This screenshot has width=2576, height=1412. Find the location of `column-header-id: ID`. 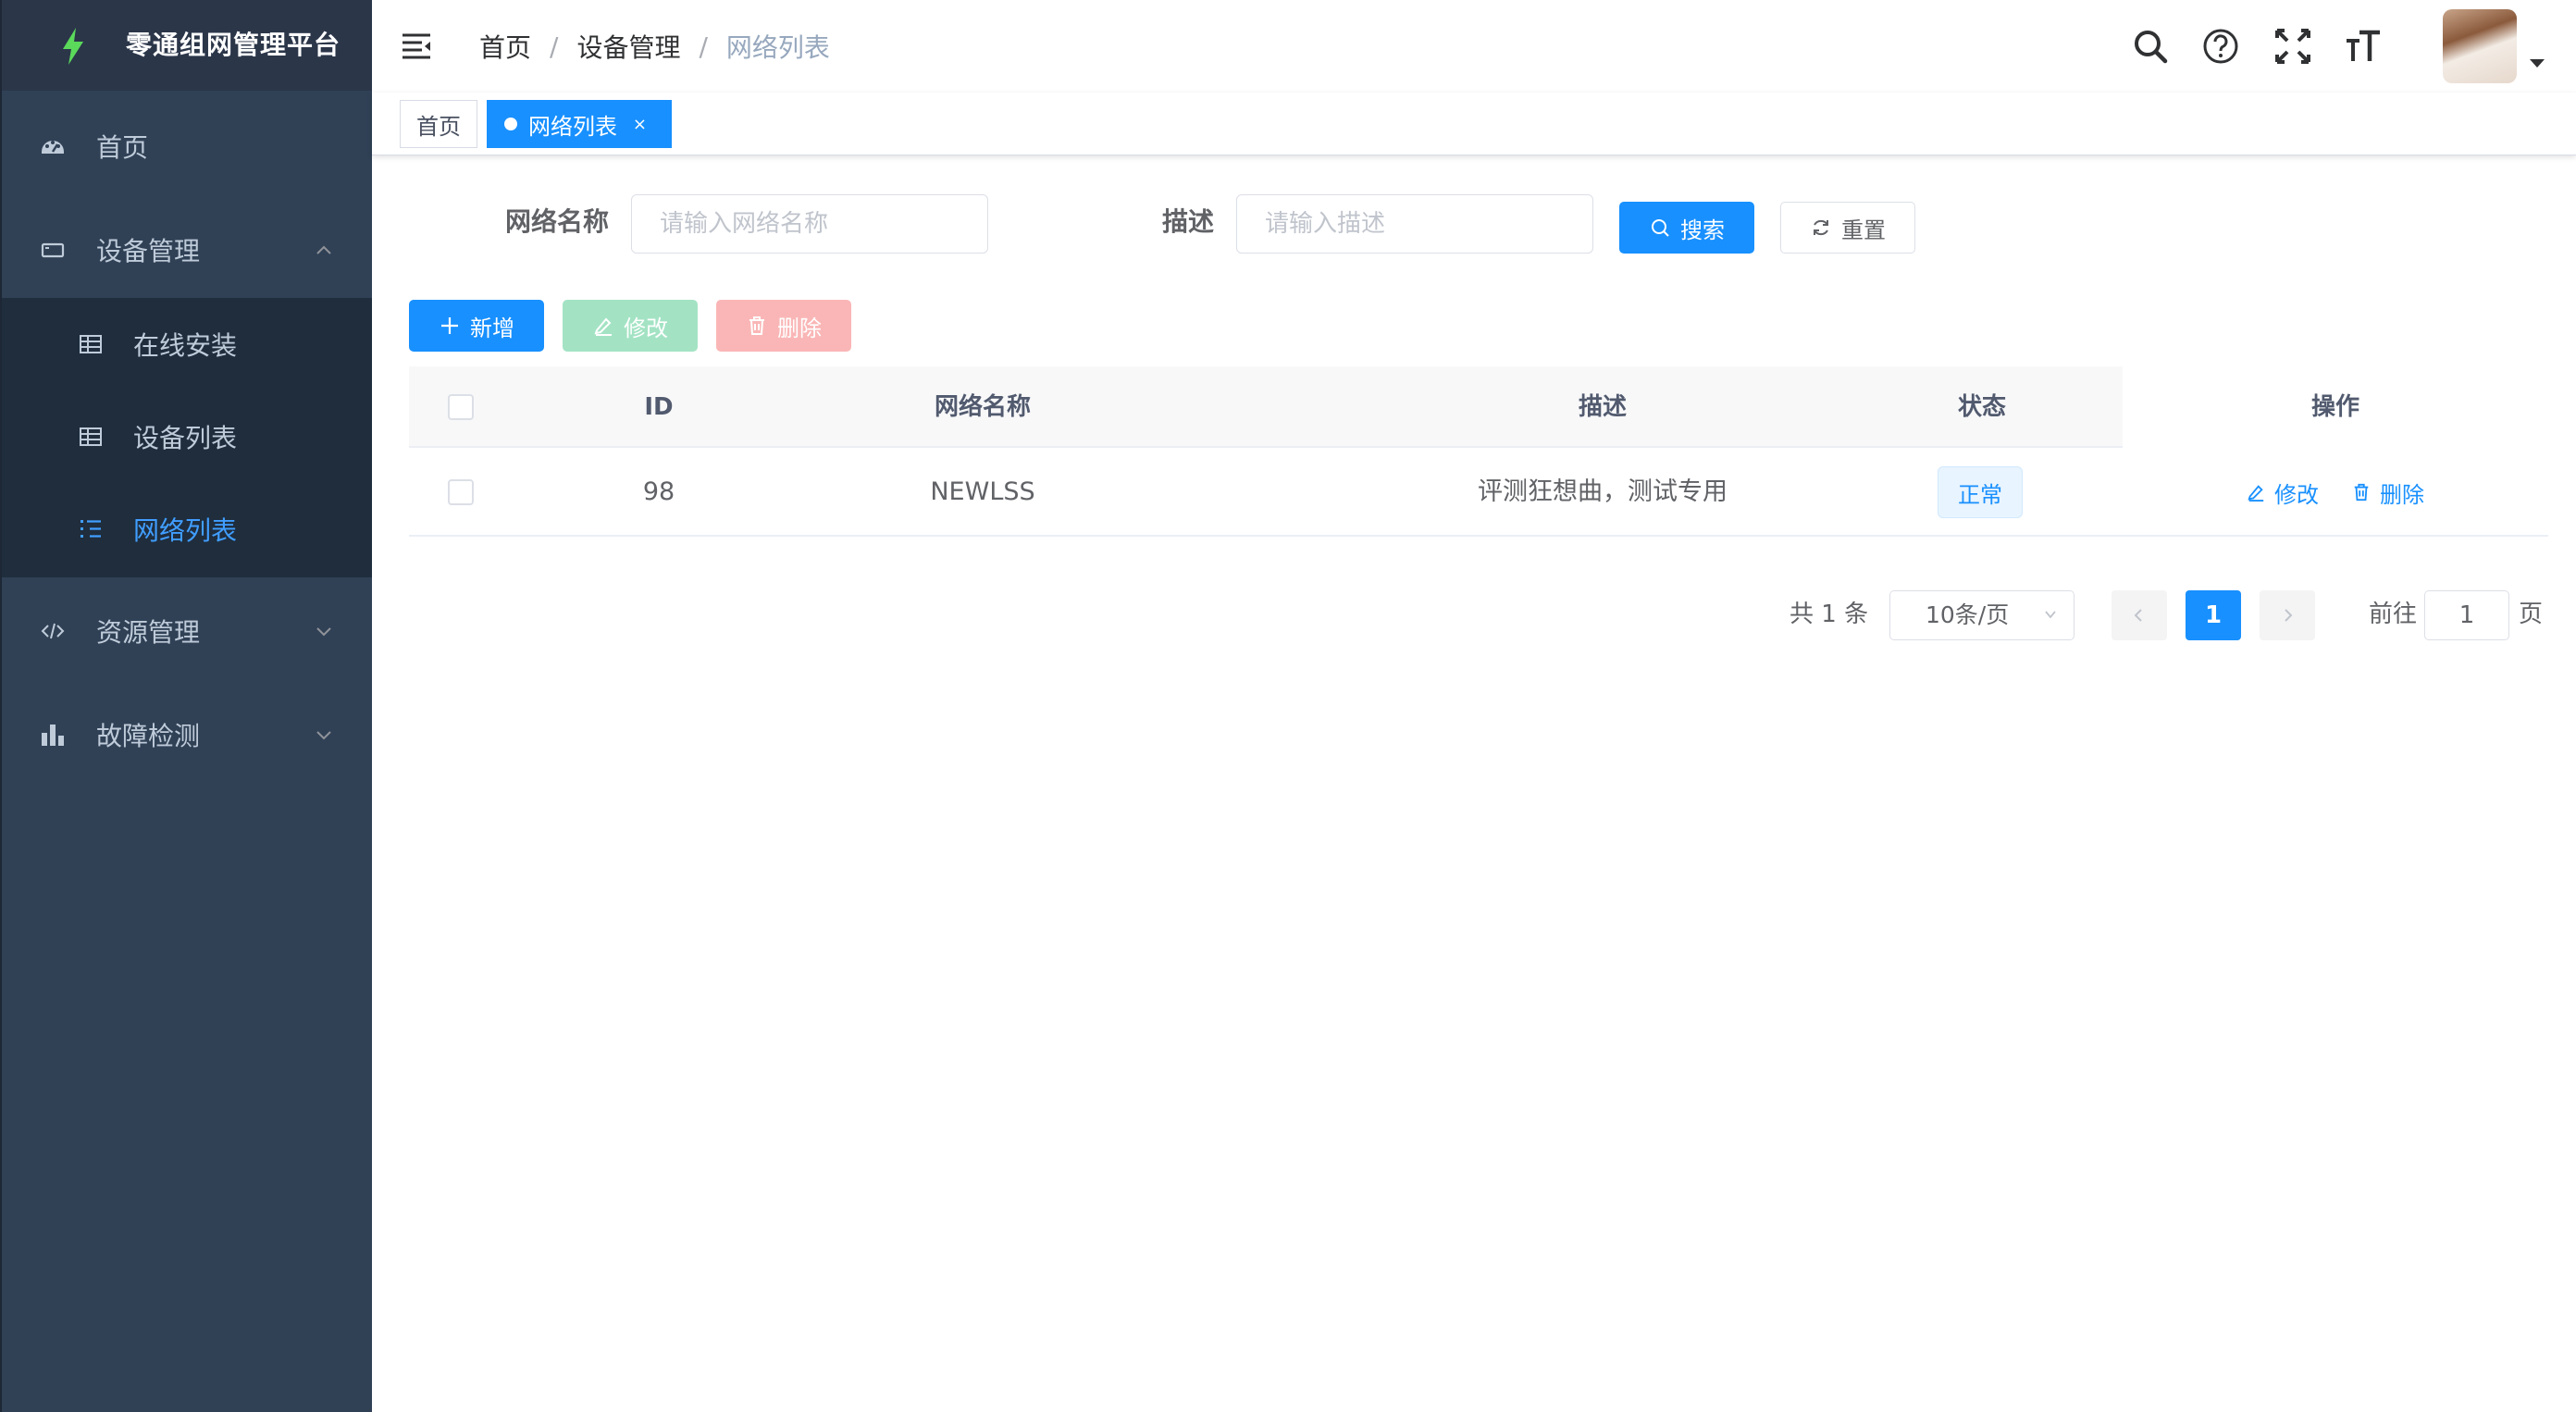

column-header-id: ID is located at coordinates (659, 407).